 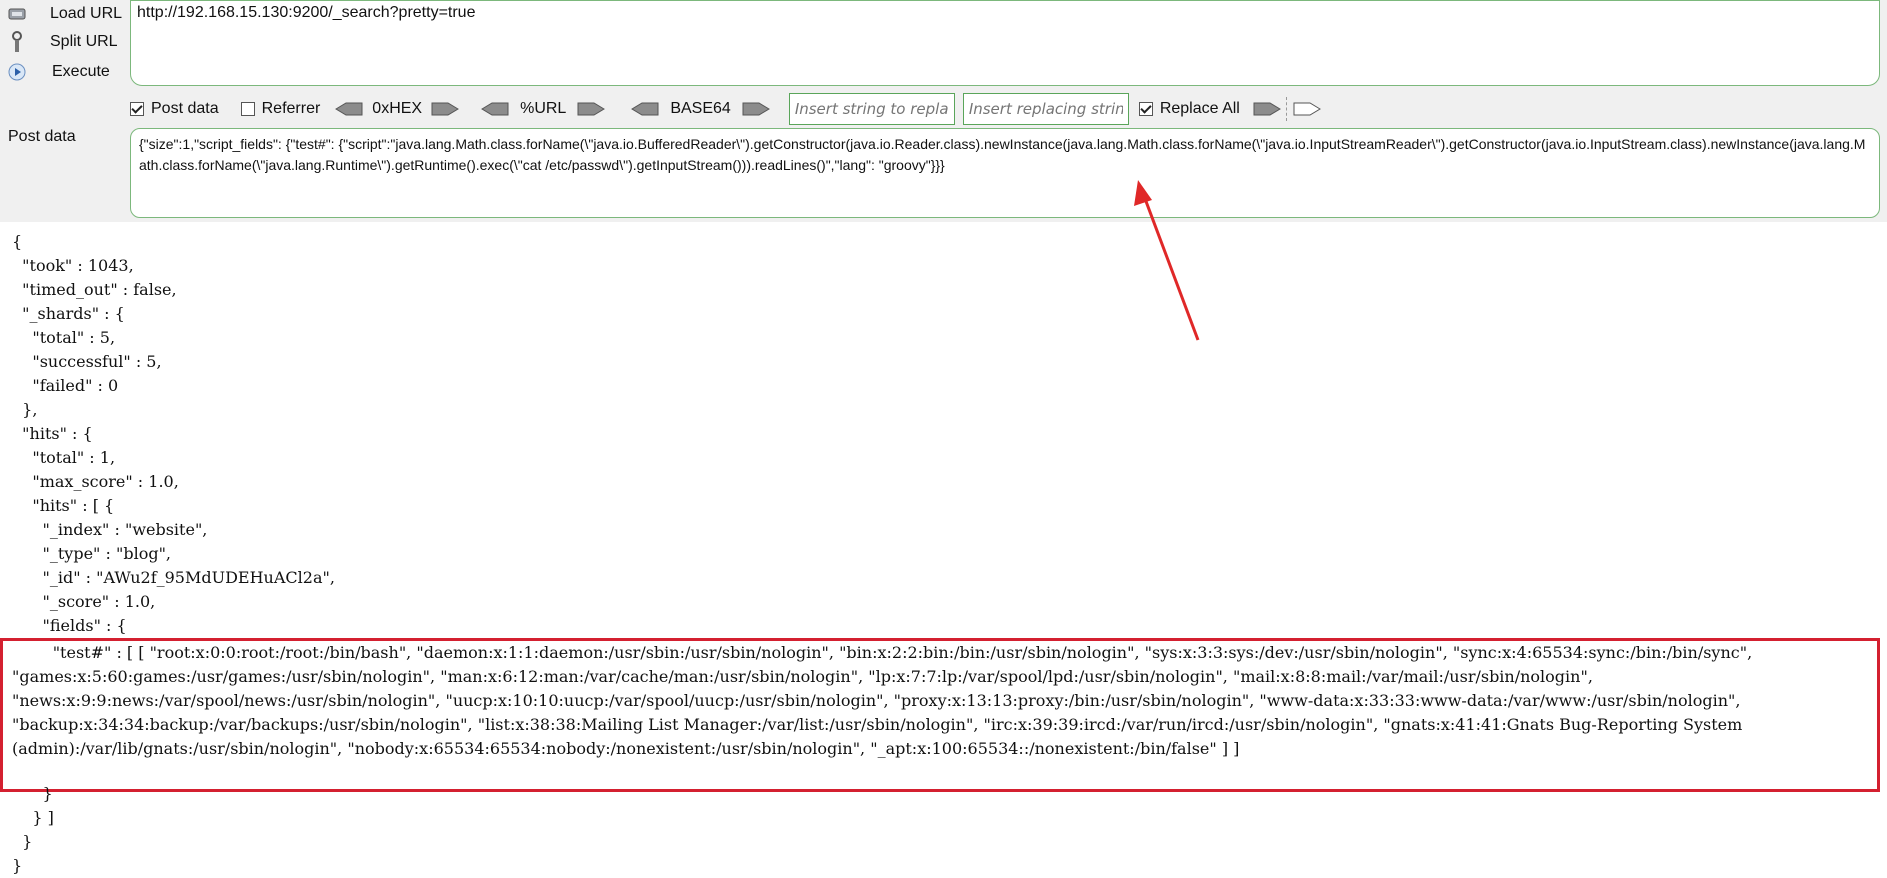 What do you see at coordinates (73, 265) in the screenshot?
I see `json-line: "took" : 1043,` at bounding box center [73, 265].